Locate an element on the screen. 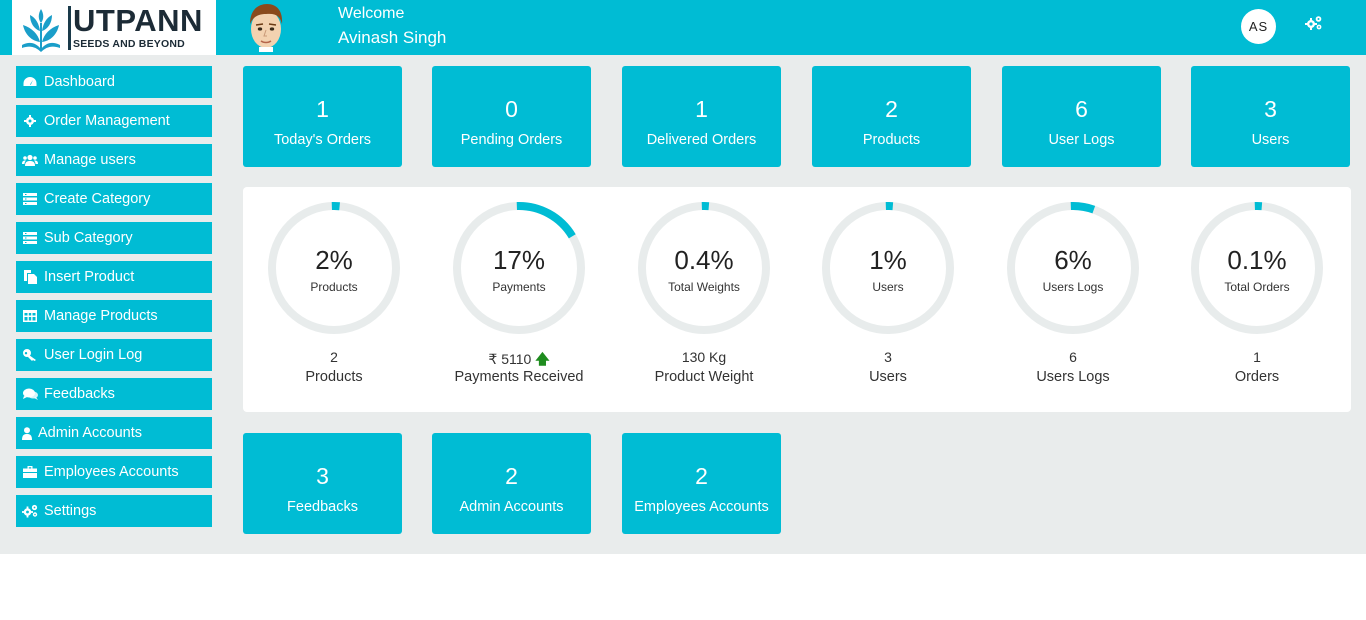  dashboard-icon is located at coordinates (30, 82).